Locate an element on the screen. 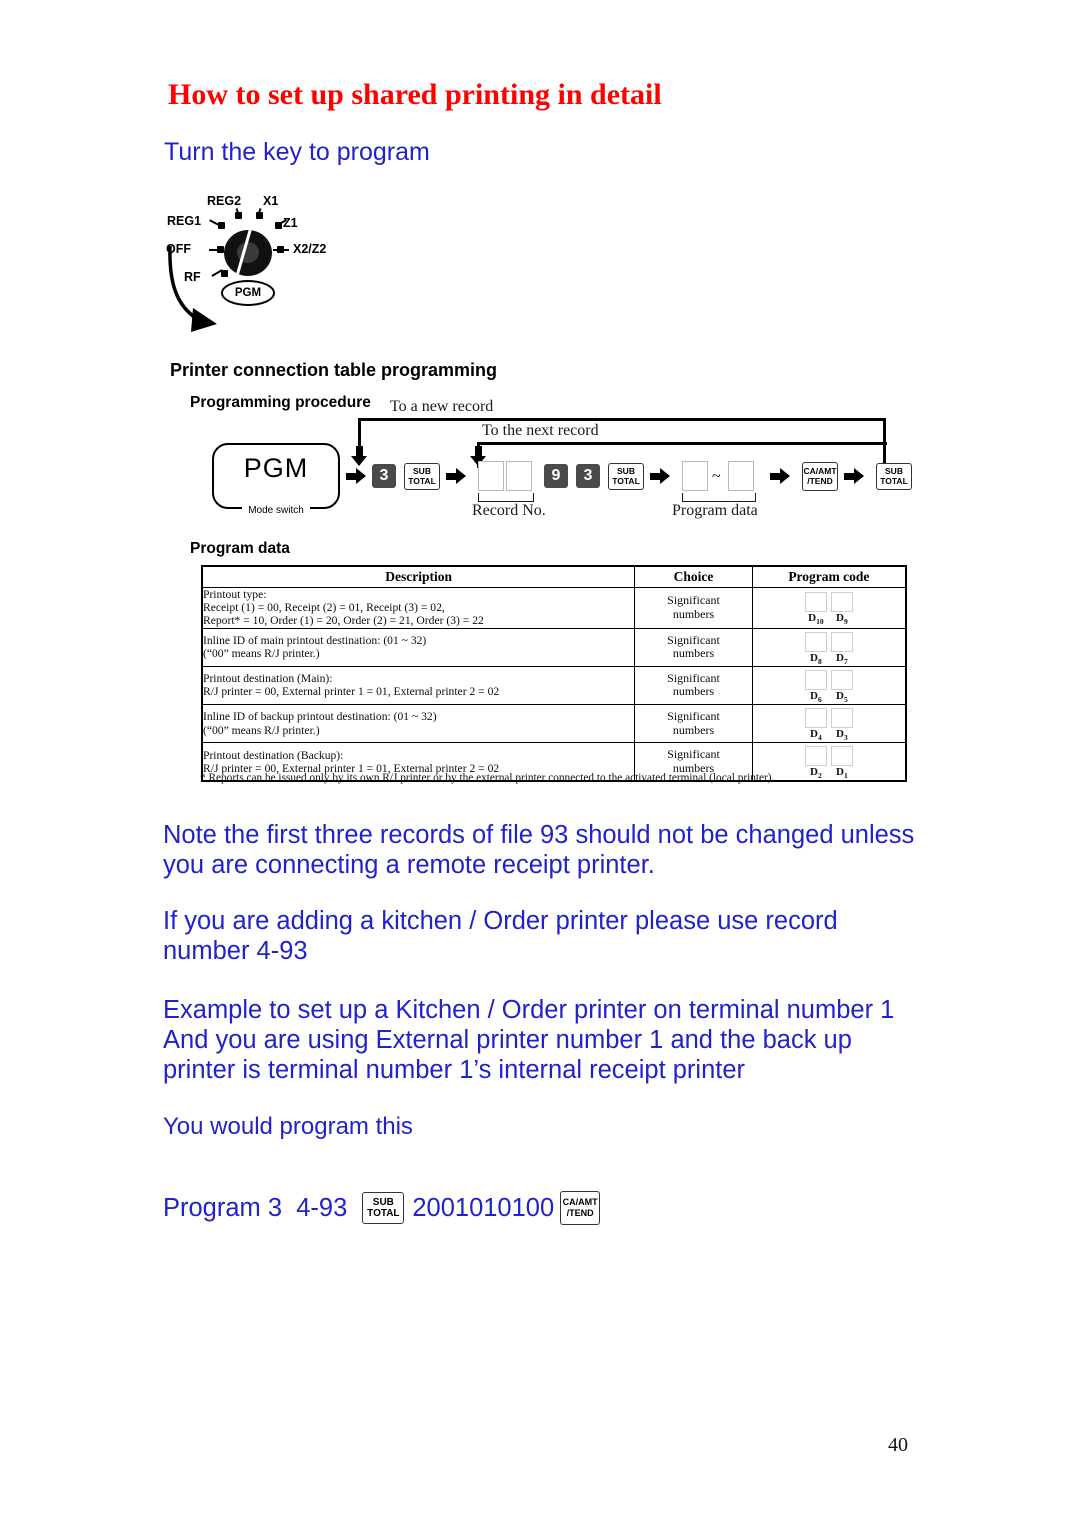 This screenshot has width=1080, height=1528. keyswitch-label-pgm: PGM is located at coordinates (248, 293).